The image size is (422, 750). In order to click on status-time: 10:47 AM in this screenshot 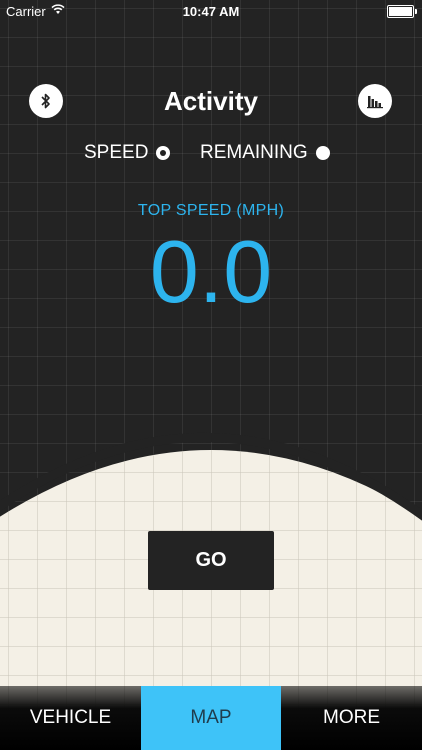, I will do `click(211, 11)`.